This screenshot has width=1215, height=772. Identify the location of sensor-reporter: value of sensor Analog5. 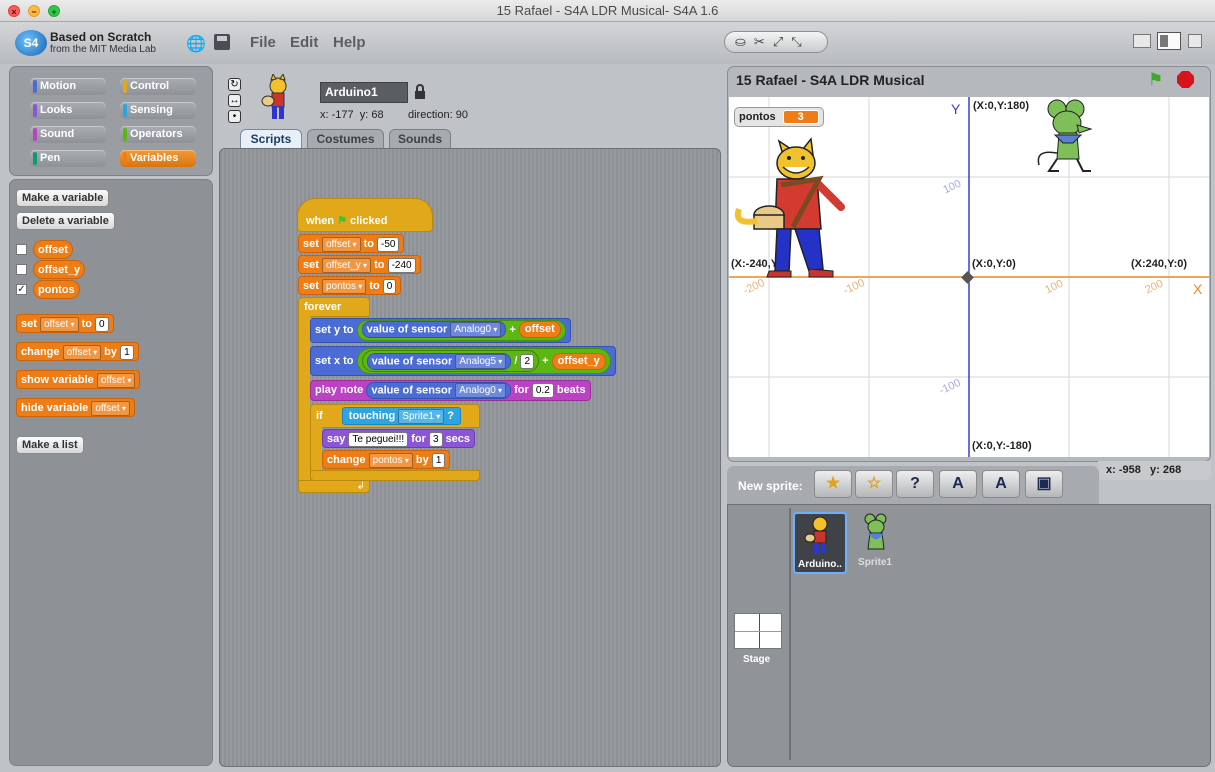
(439, 361).